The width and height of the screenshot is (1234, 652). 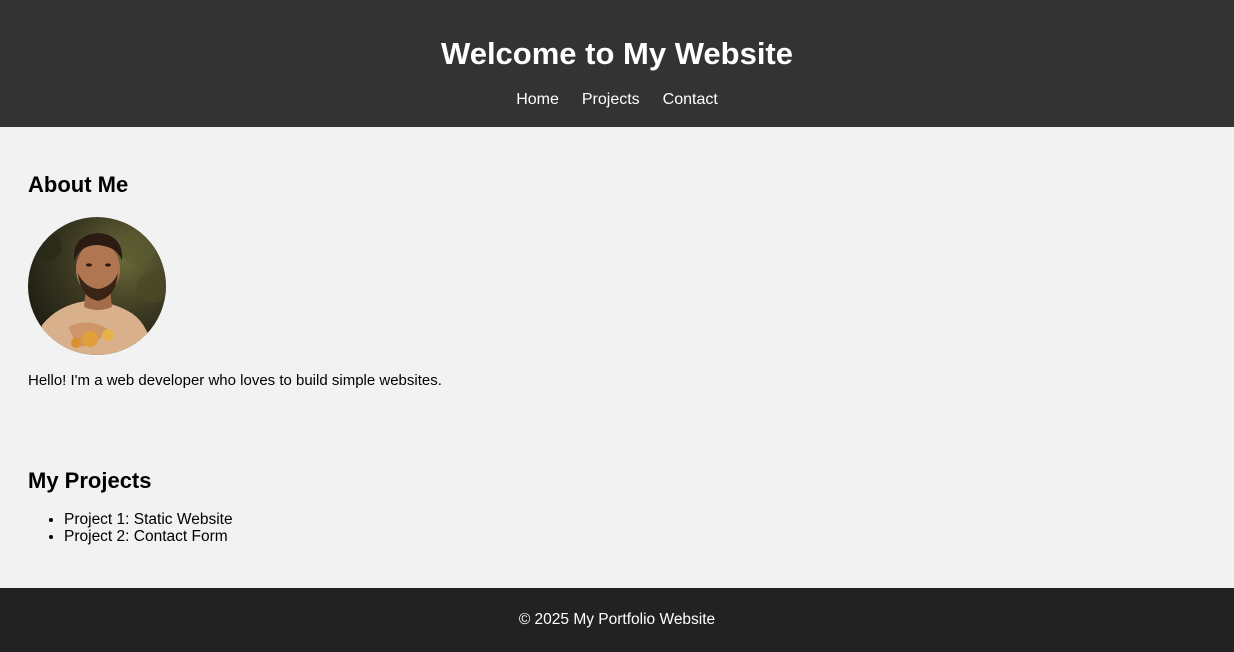 I want to click on main-nav: Home Projects Contact, so click(x=617, y=100).